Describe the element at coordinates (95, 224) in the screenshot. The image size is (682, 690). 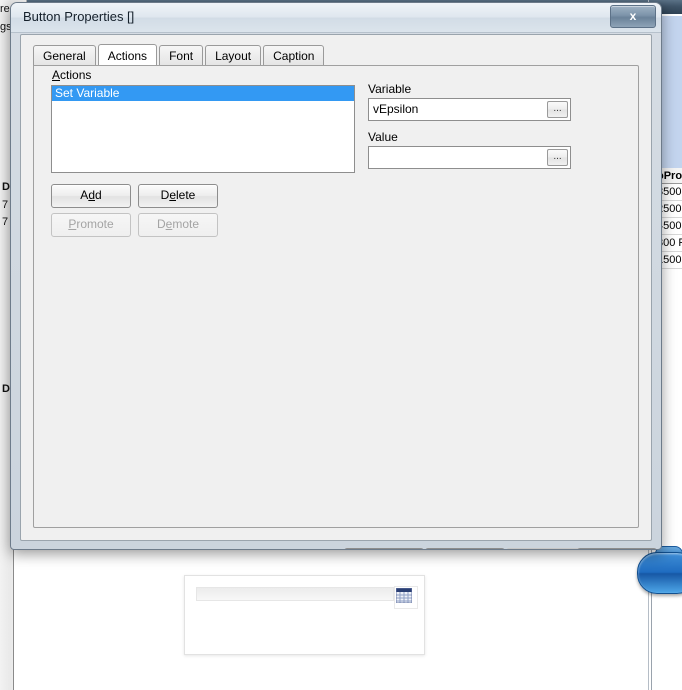
I see `promote-button-post: romote` at that location.